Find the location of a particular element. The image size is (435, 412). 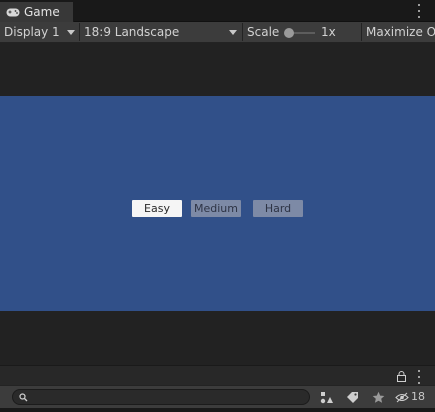

maximize-on-play-toggle: Maximize O is located at coordinates (400, 32).